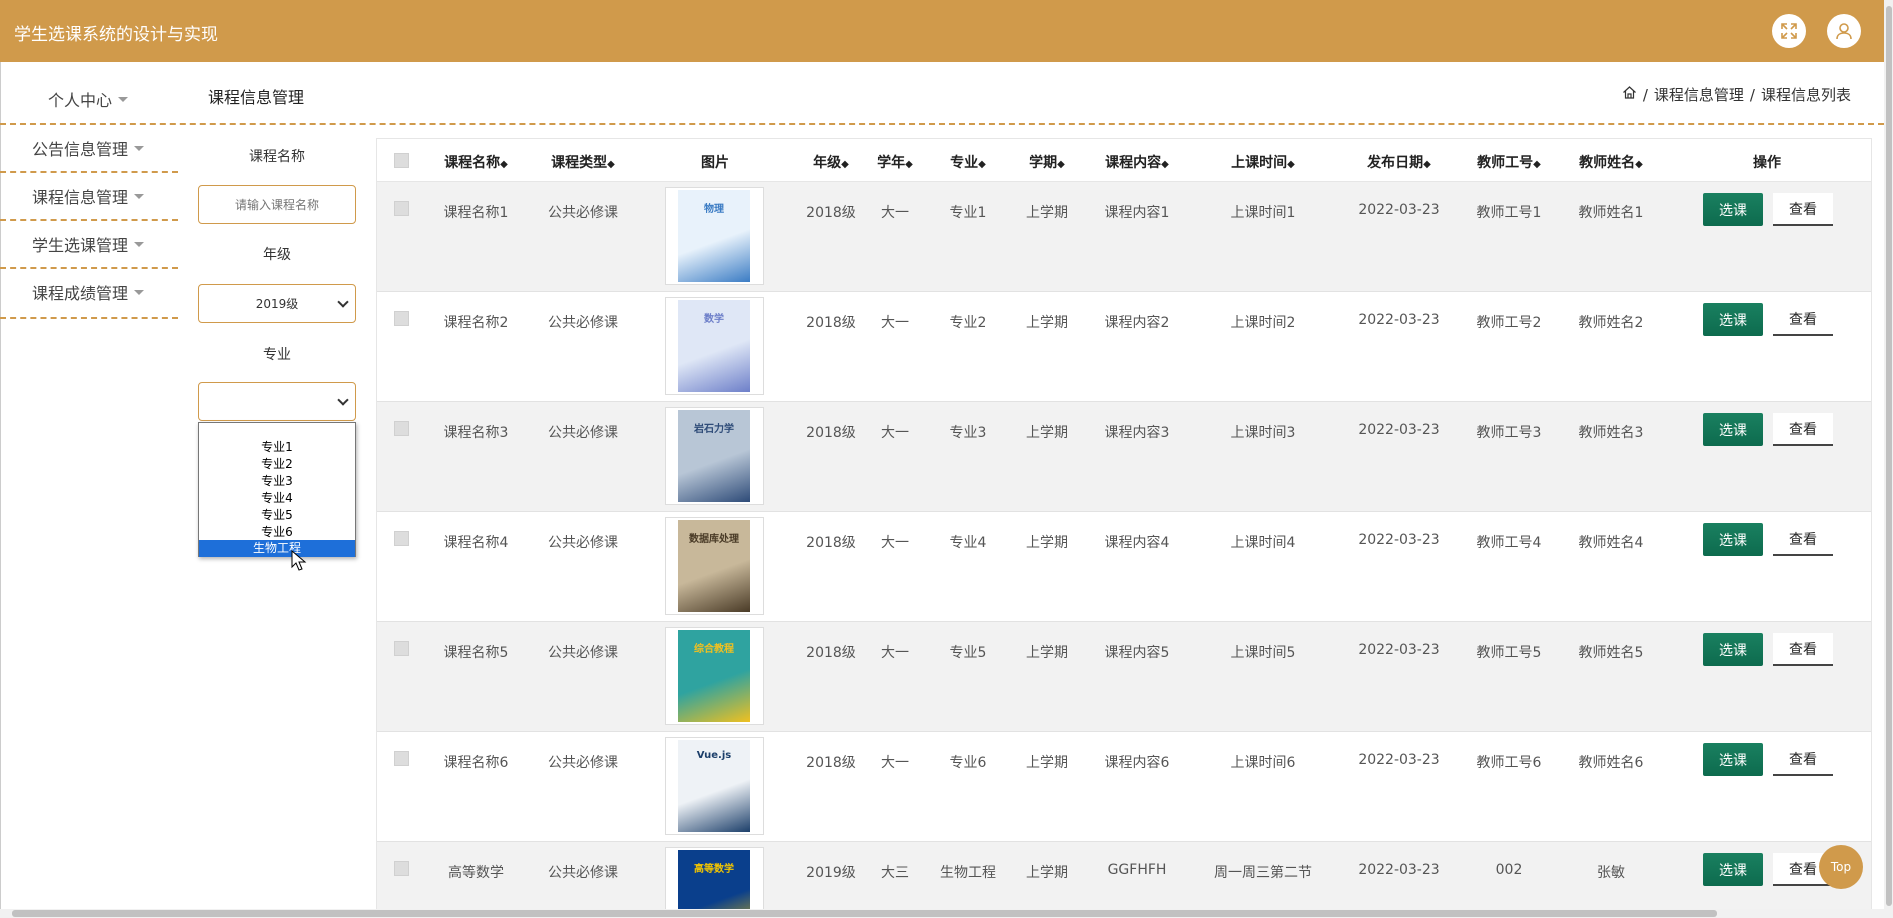 Image resolution: width=1893 pixels, height=918 pixels. Describe the element at coordinates (895, 323) in the screenshot. I see `cell-year: 大一` at that location.